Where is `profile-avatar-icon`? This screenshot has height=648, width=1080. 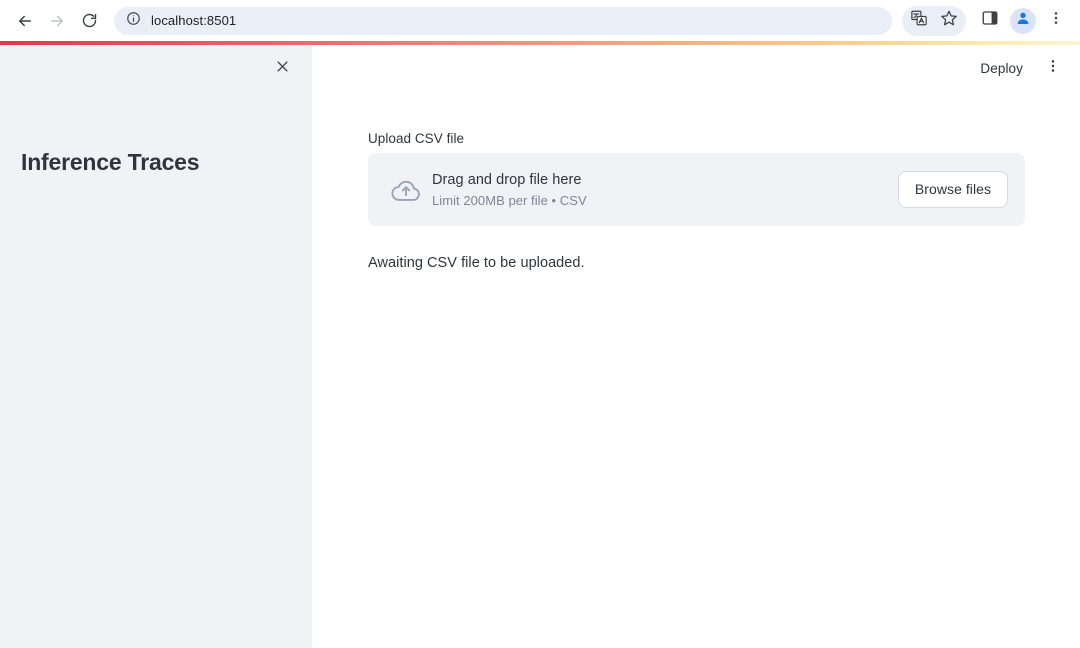 profile-avatar-icon is located at coordinates (1023, 20).